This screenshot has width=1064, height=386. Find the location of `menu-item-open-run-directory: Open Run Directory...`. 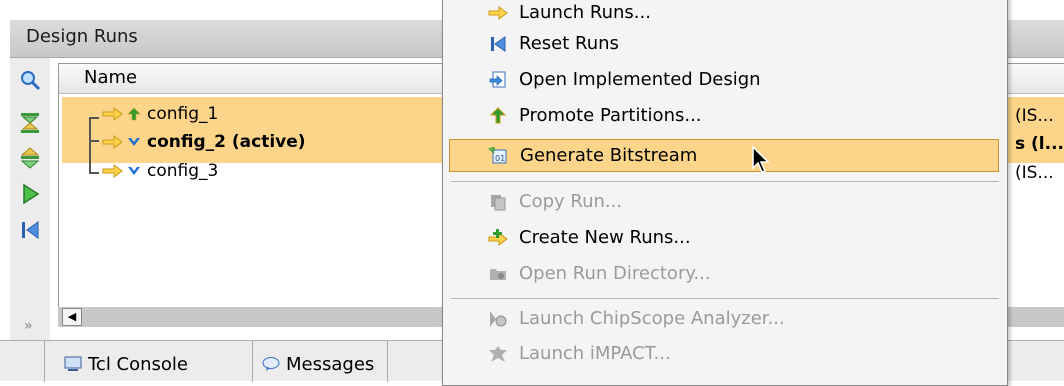

menu-item-open-run-directory: Open Run Directory... is located at coordinates (725, 274).